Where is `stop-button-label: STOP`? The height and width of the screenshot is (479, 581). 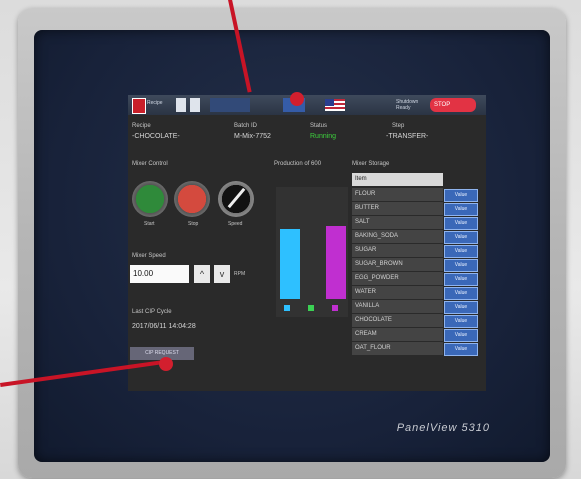 stop-button-label: STOP is located at coordinates (442, 105).